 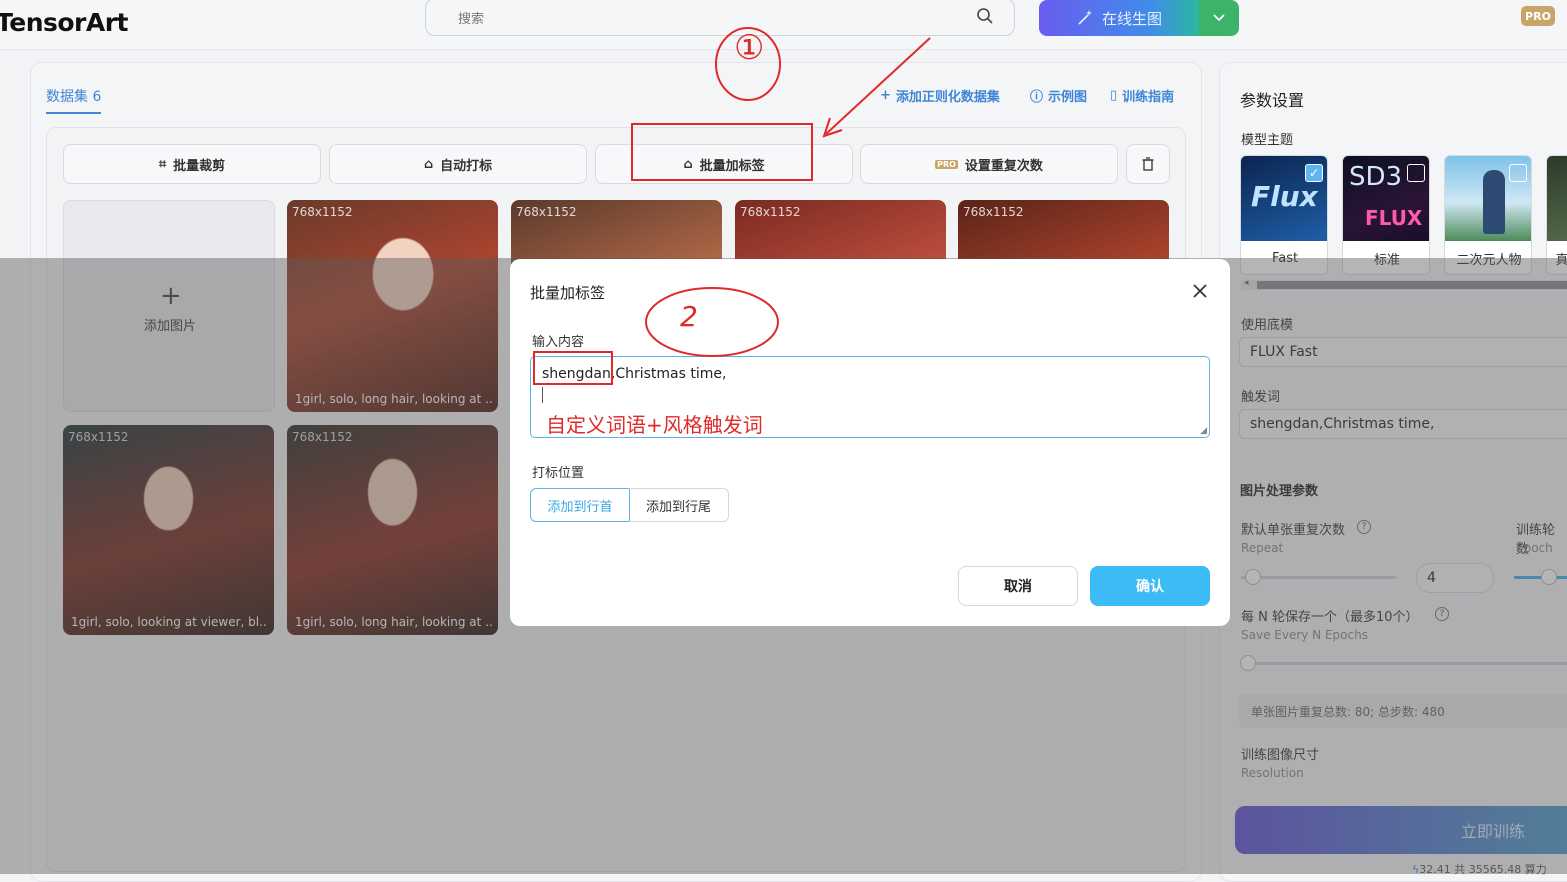 I want to click on theme-card-anime: 二次元人物, so click(x=1488, y=215).